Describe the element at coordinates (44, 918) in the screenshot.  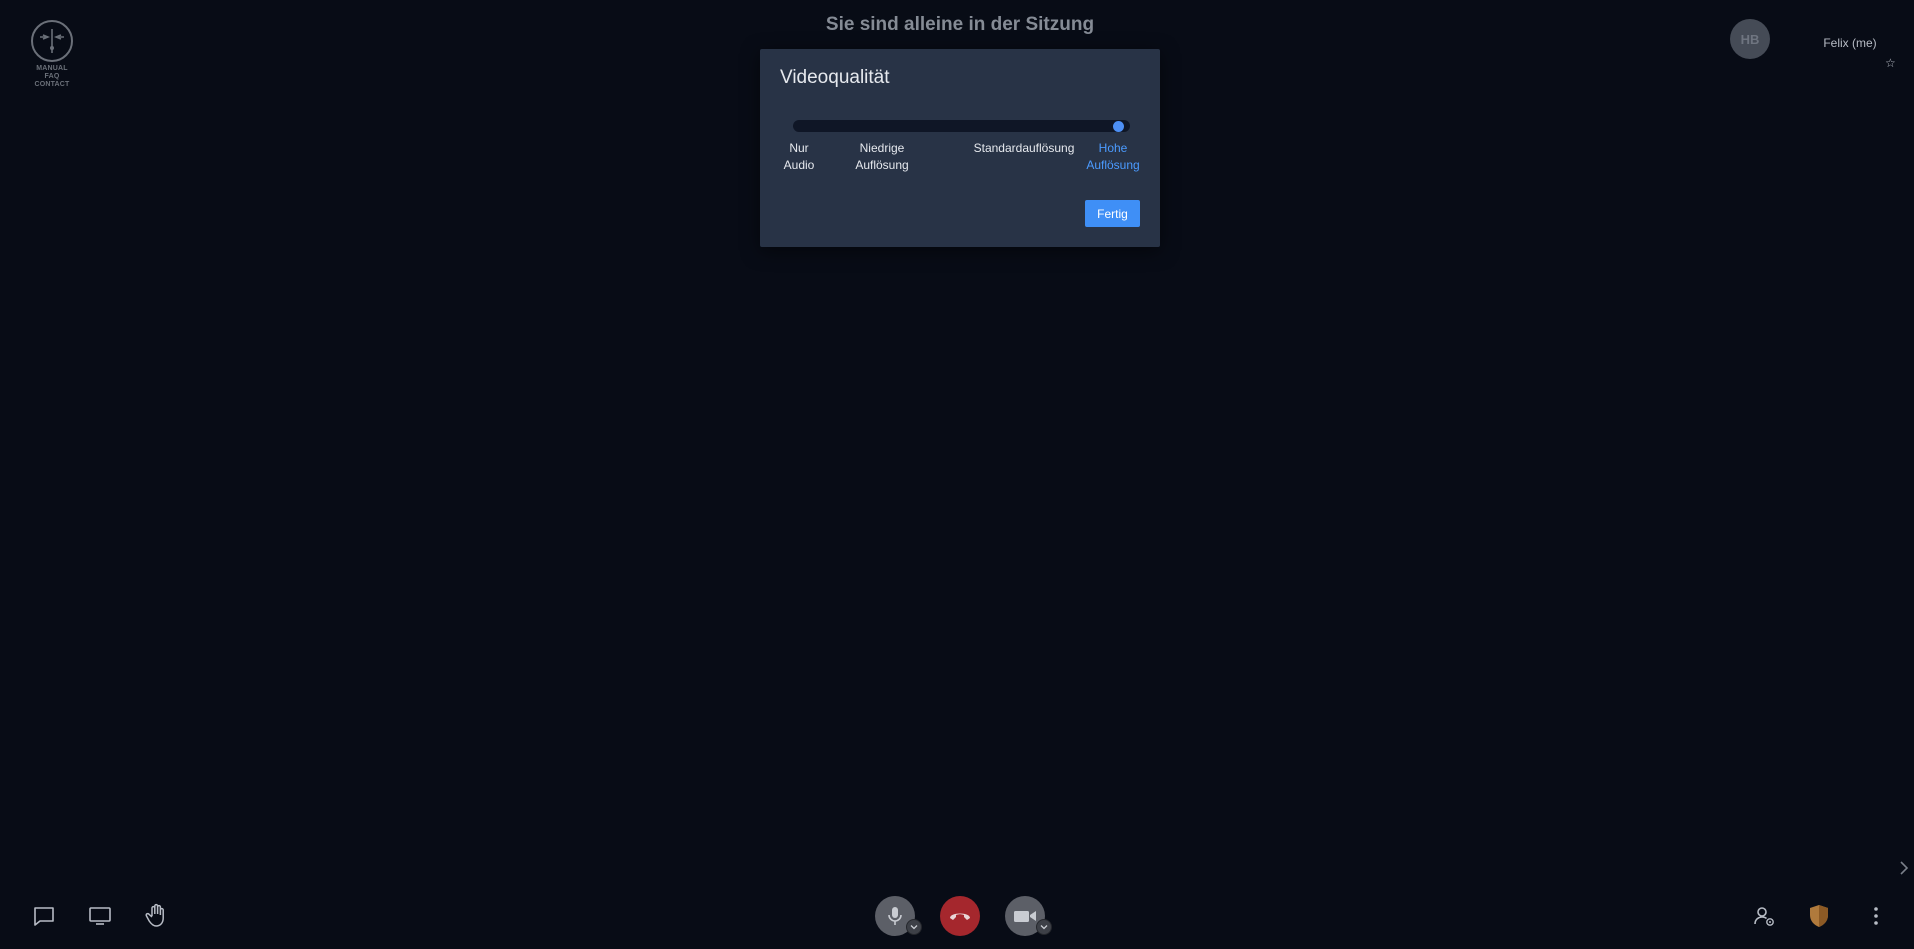
I see `chat-icon` at that location.